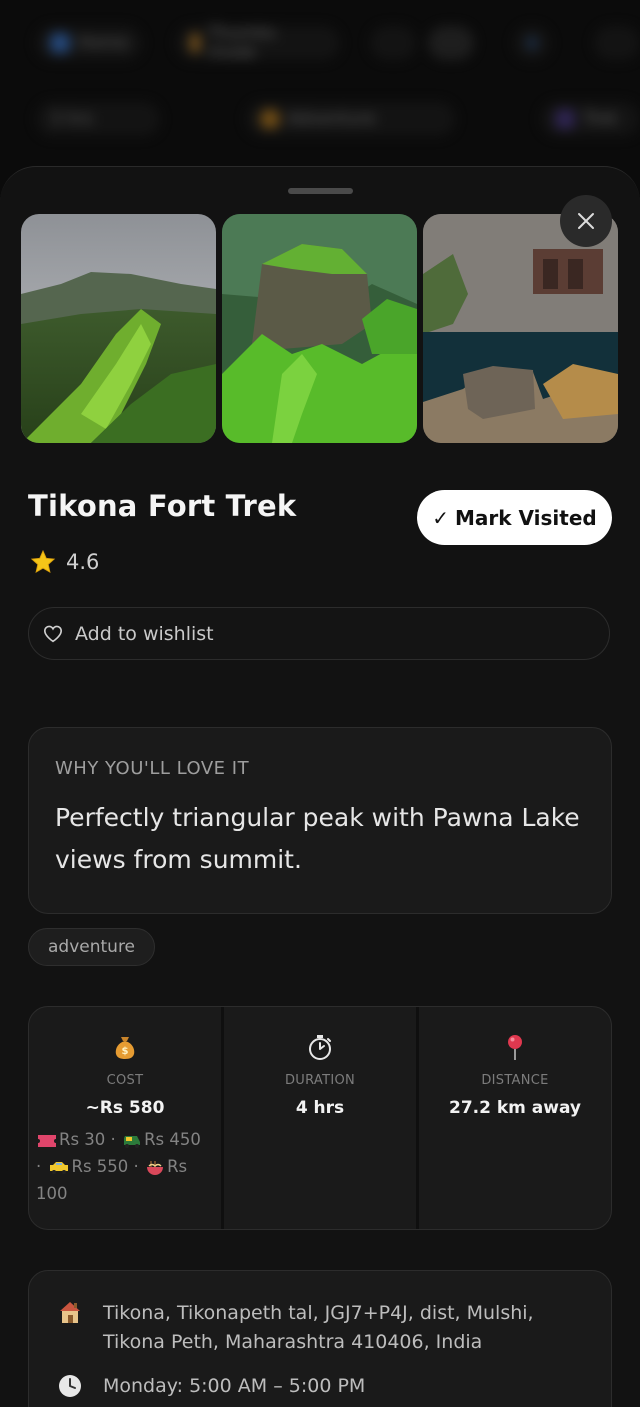 The height and width of the screenshot is (1407, 640). What do you see at coordinates (64, 562) in the screenshot?
I see `rating: 4.6` at bounding box center [64, 562].